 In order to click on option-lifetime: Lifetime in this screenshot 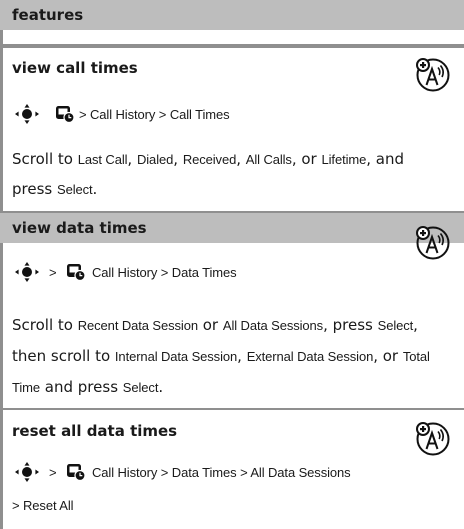, I will do `click(344, 159)`.